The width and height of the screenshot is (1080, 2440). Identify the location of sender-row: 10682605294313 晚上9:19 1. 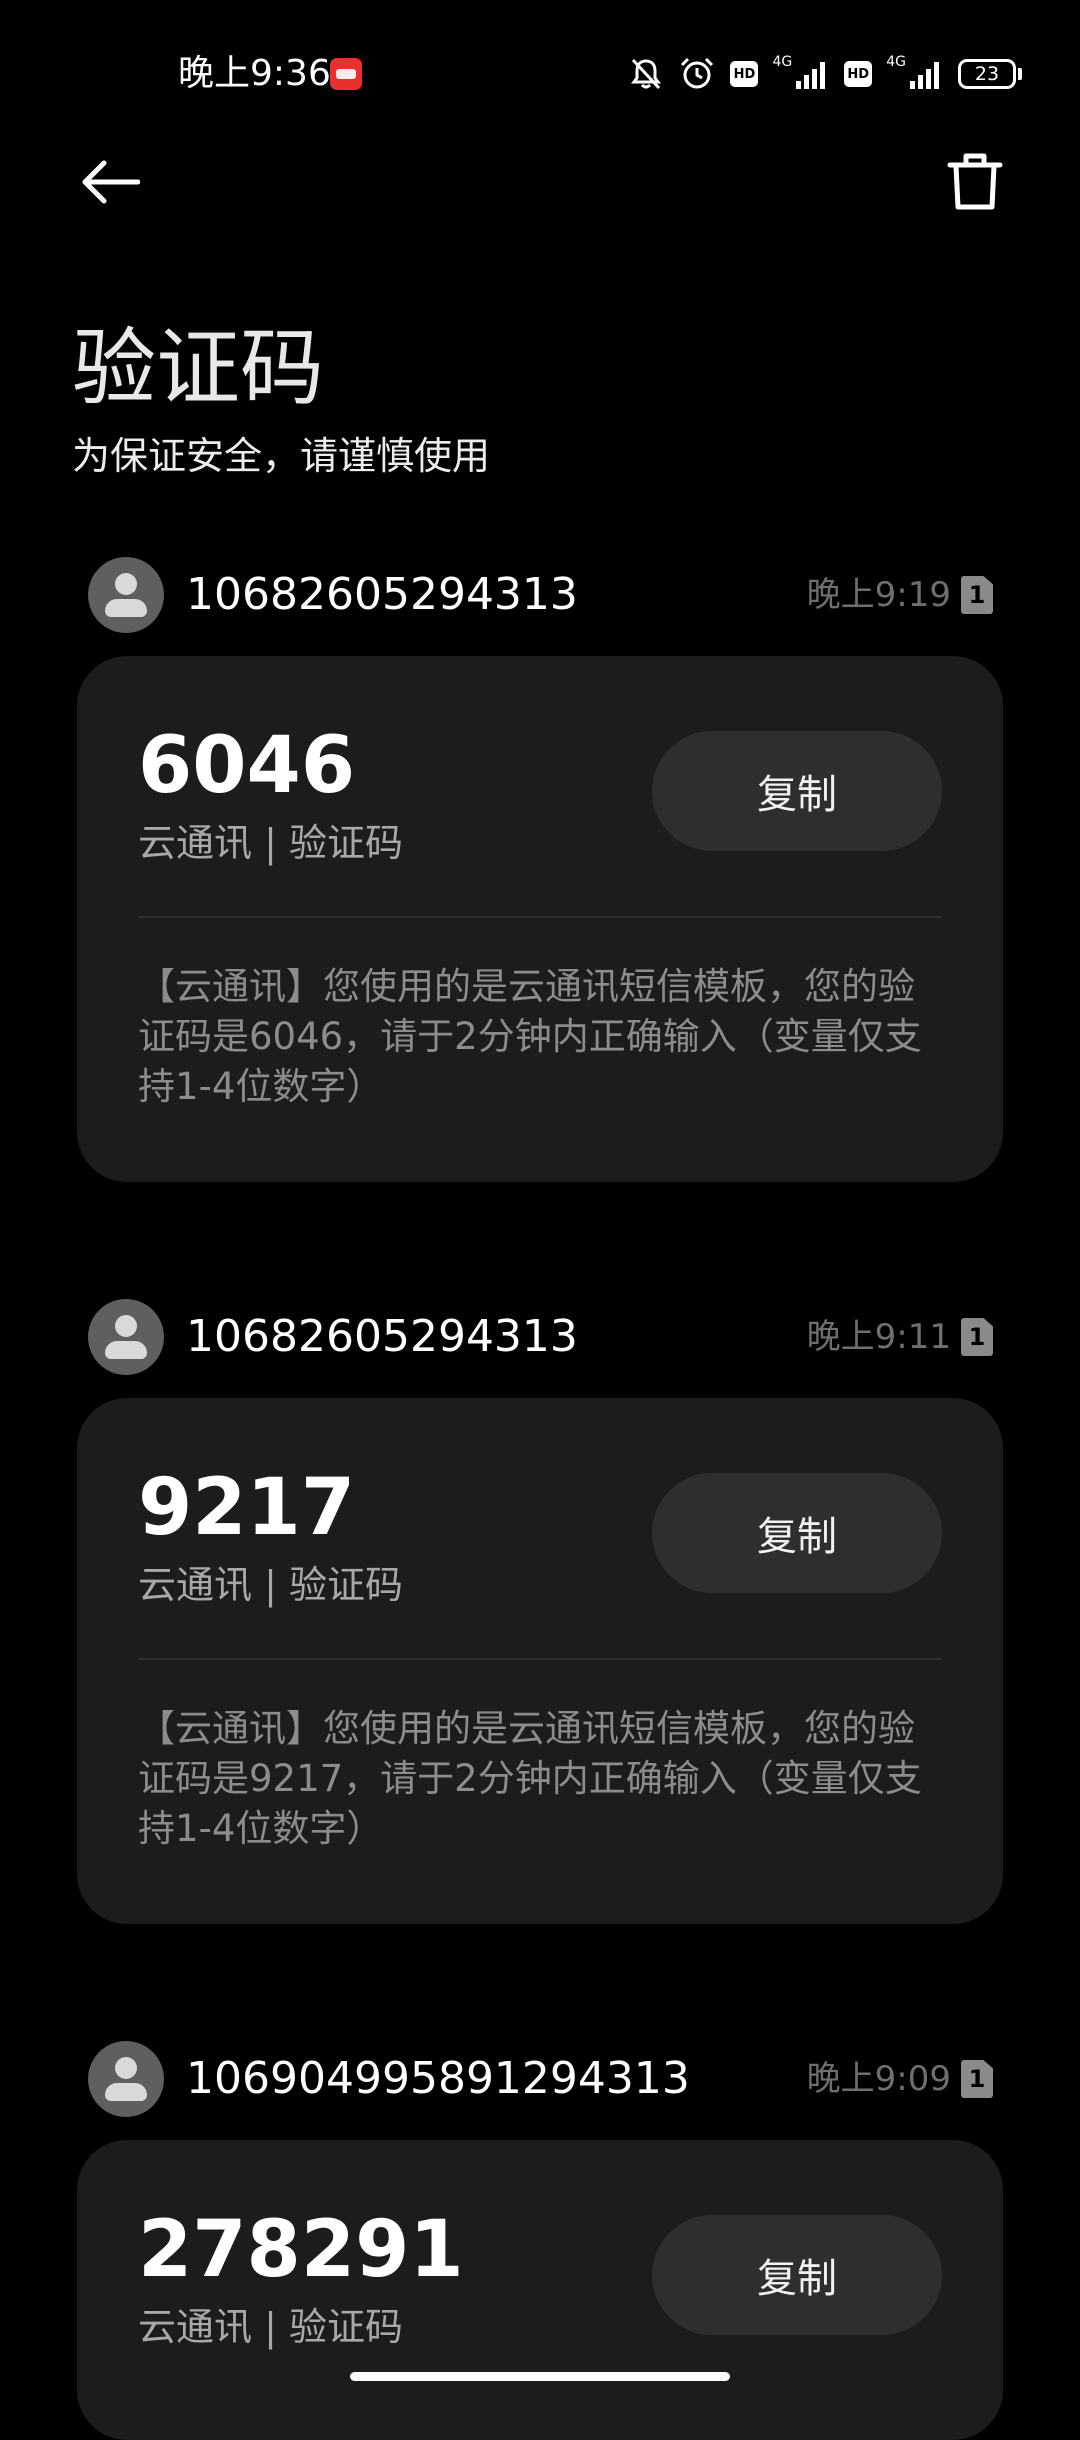
(540, 595).